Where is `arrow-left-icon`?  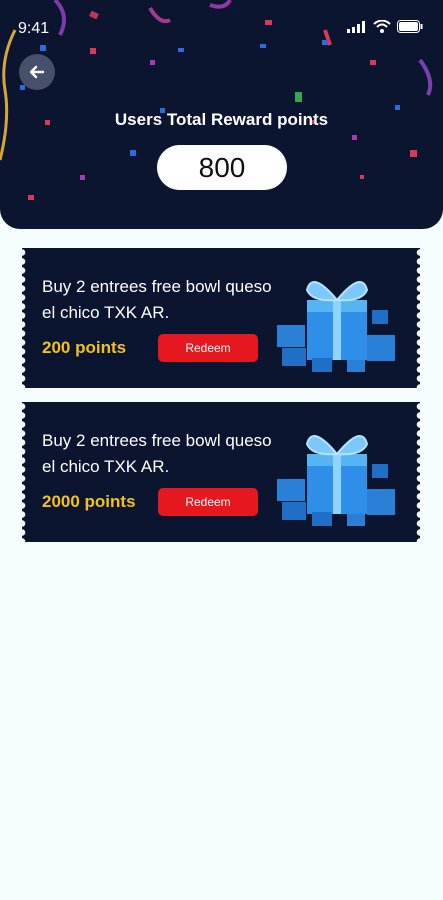
arrow-left-icon is located at coordinates (37, 72).